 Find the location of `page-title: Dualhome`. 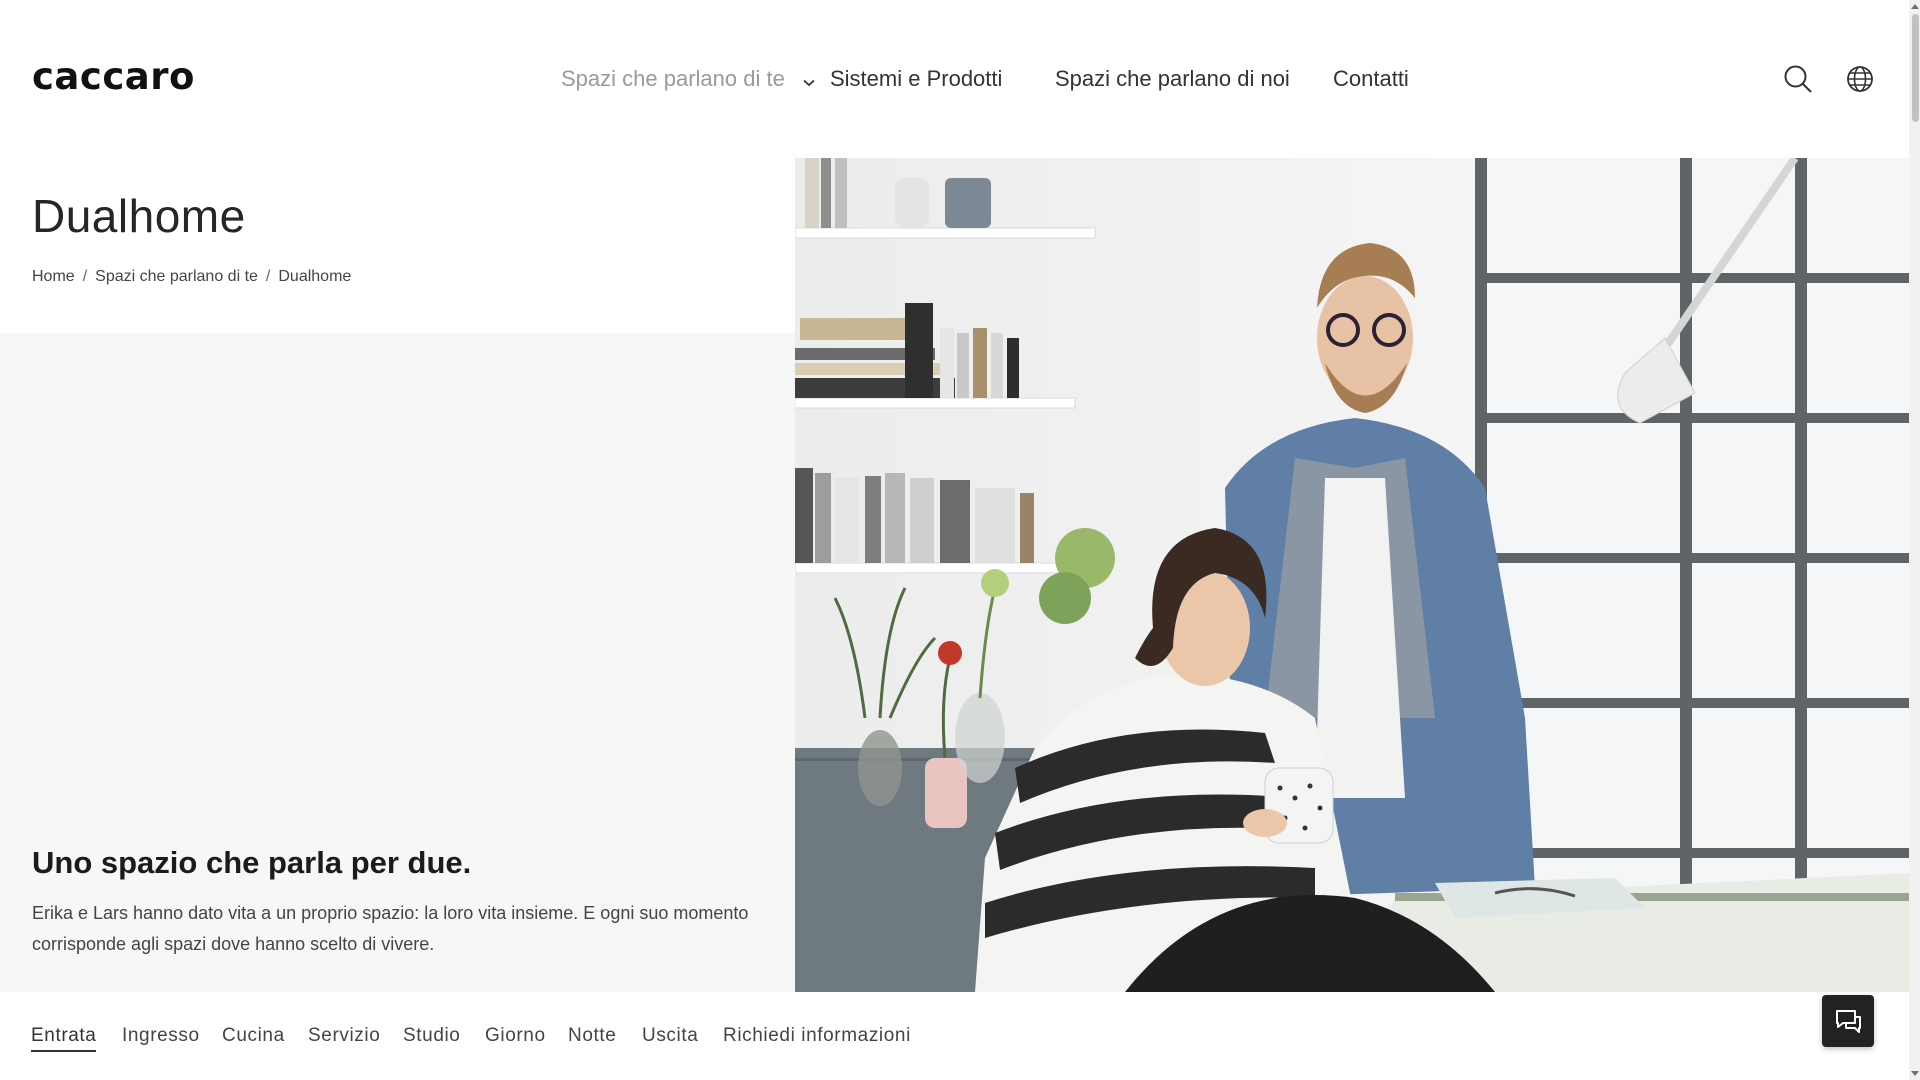

page-title: Dualhome is located at coordinates (139, 216).